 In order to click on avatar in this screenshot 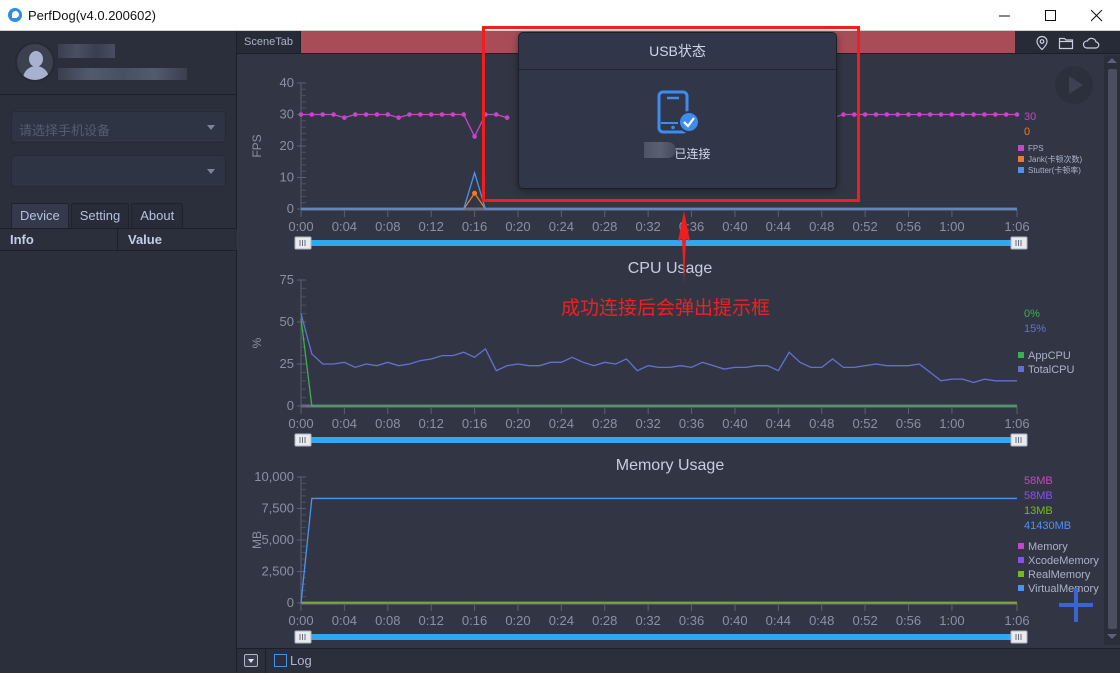, I will do `click(35, 62)`.